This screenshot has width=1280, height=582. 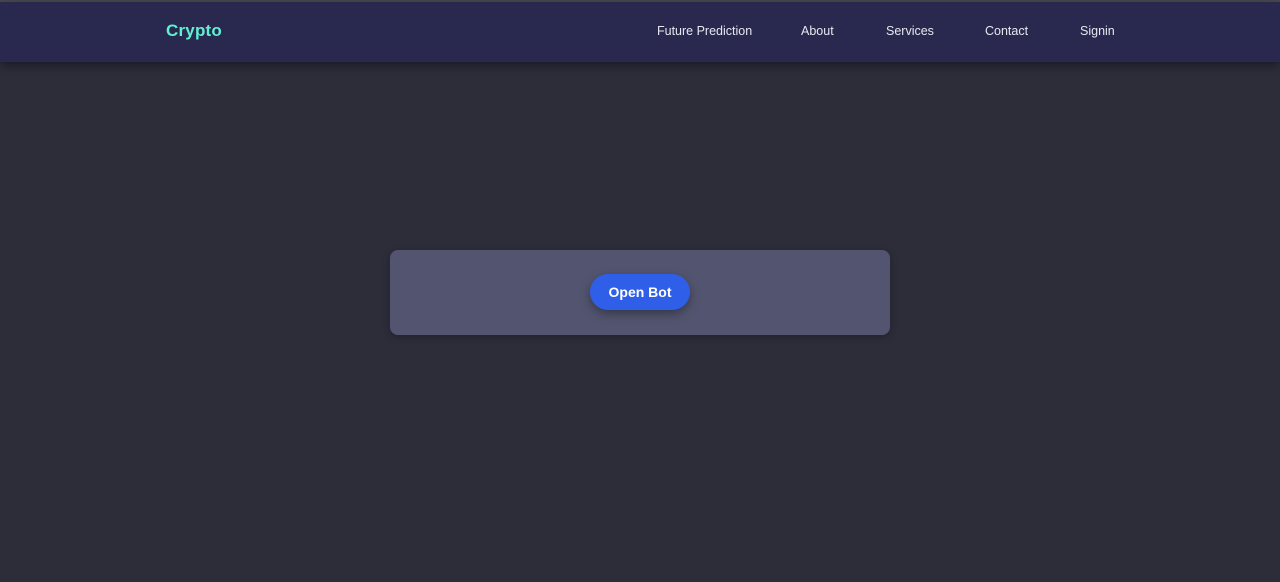 I want to click on bot-card: Open Bot, so click(x=640, y=292).